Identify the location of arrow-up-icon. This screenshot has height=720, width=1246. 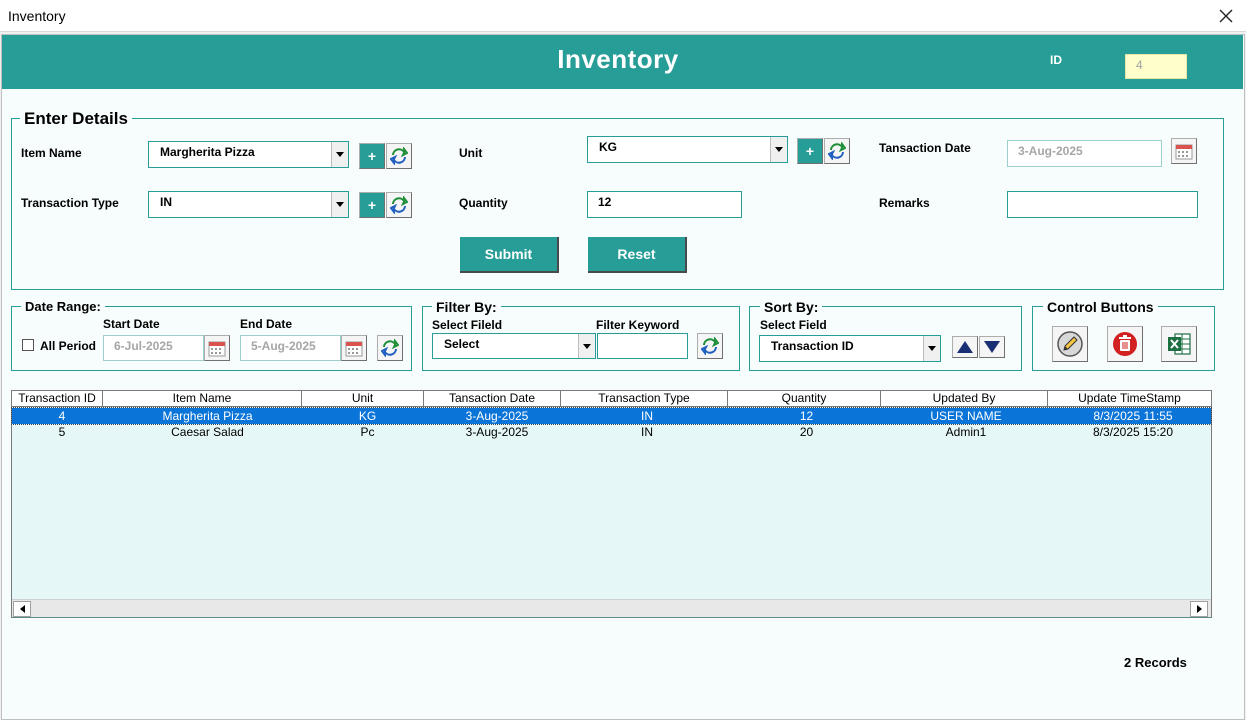
(965, 347).